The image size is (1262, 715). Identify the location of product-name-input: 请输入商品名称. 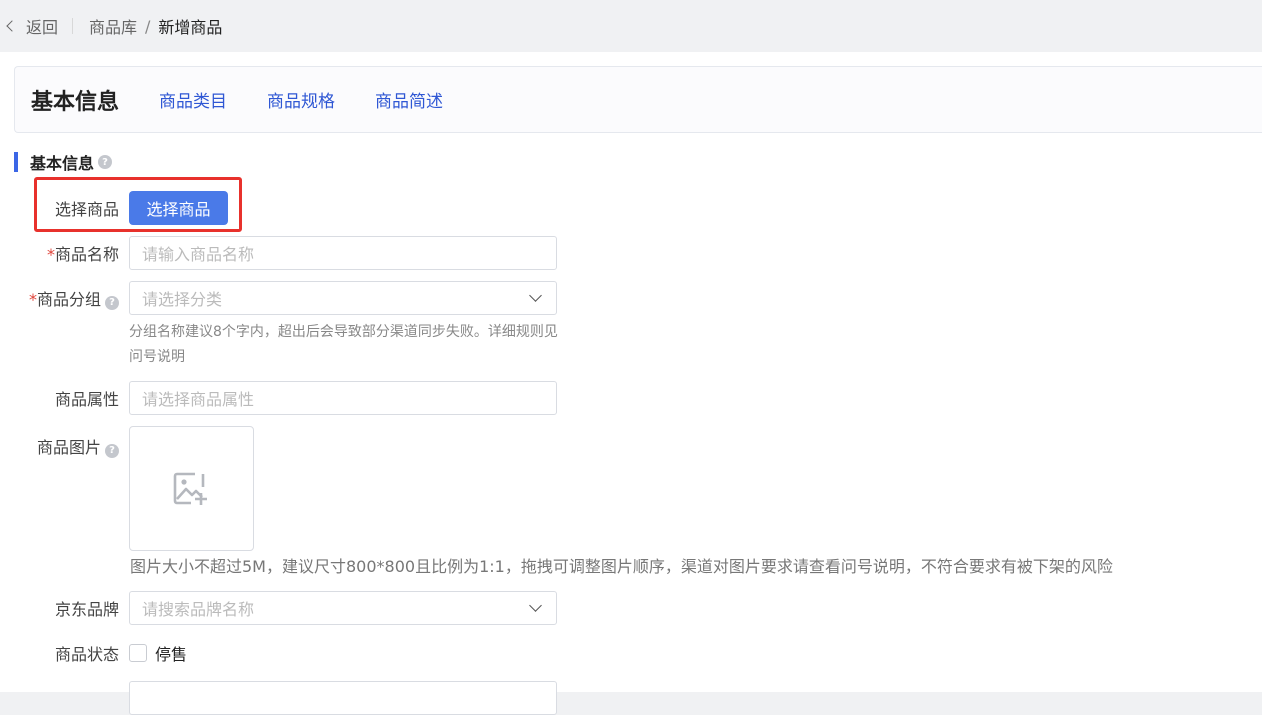
(343, 253).